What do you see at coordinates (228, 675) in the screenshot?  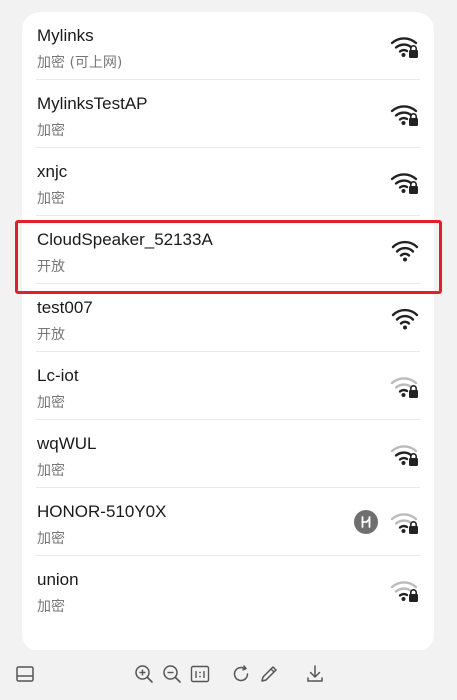 I see `image-viewer-toolbar` at bounding box center [228, 675].